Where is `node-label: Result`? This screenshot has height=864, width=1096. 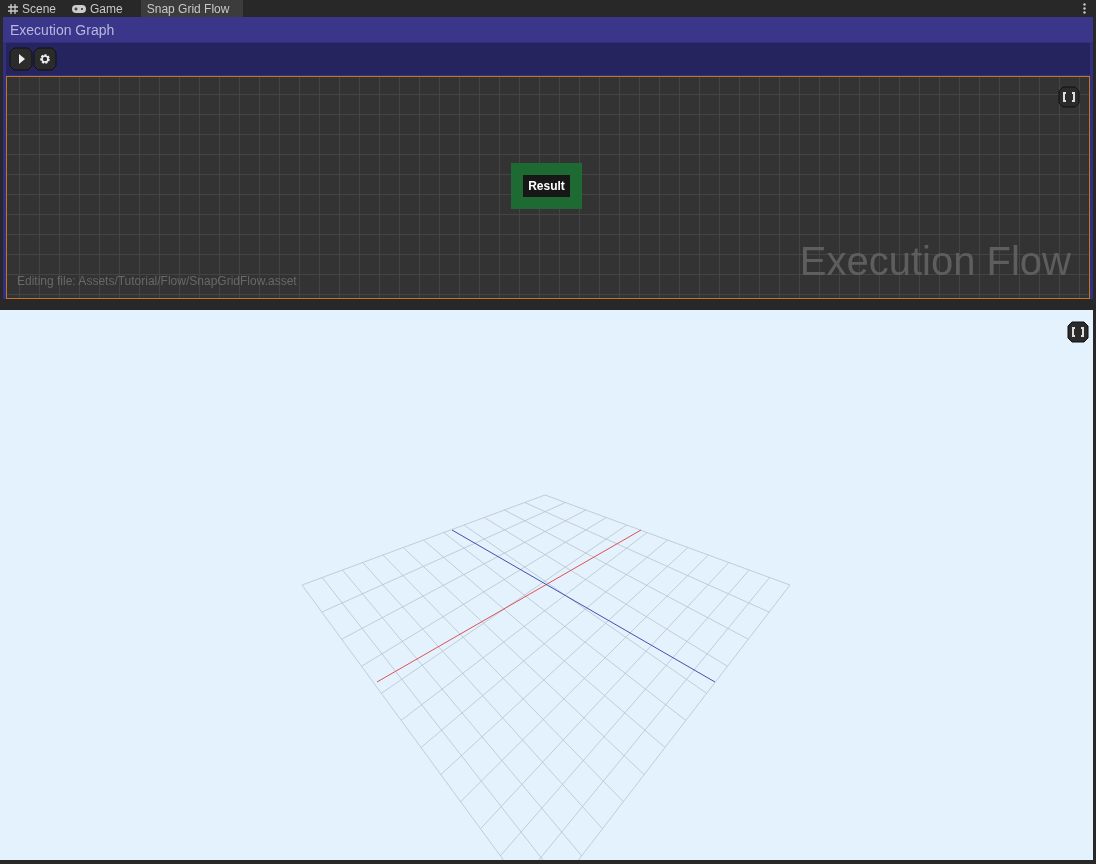 node-label: Result is located at coordinates (546, 186).